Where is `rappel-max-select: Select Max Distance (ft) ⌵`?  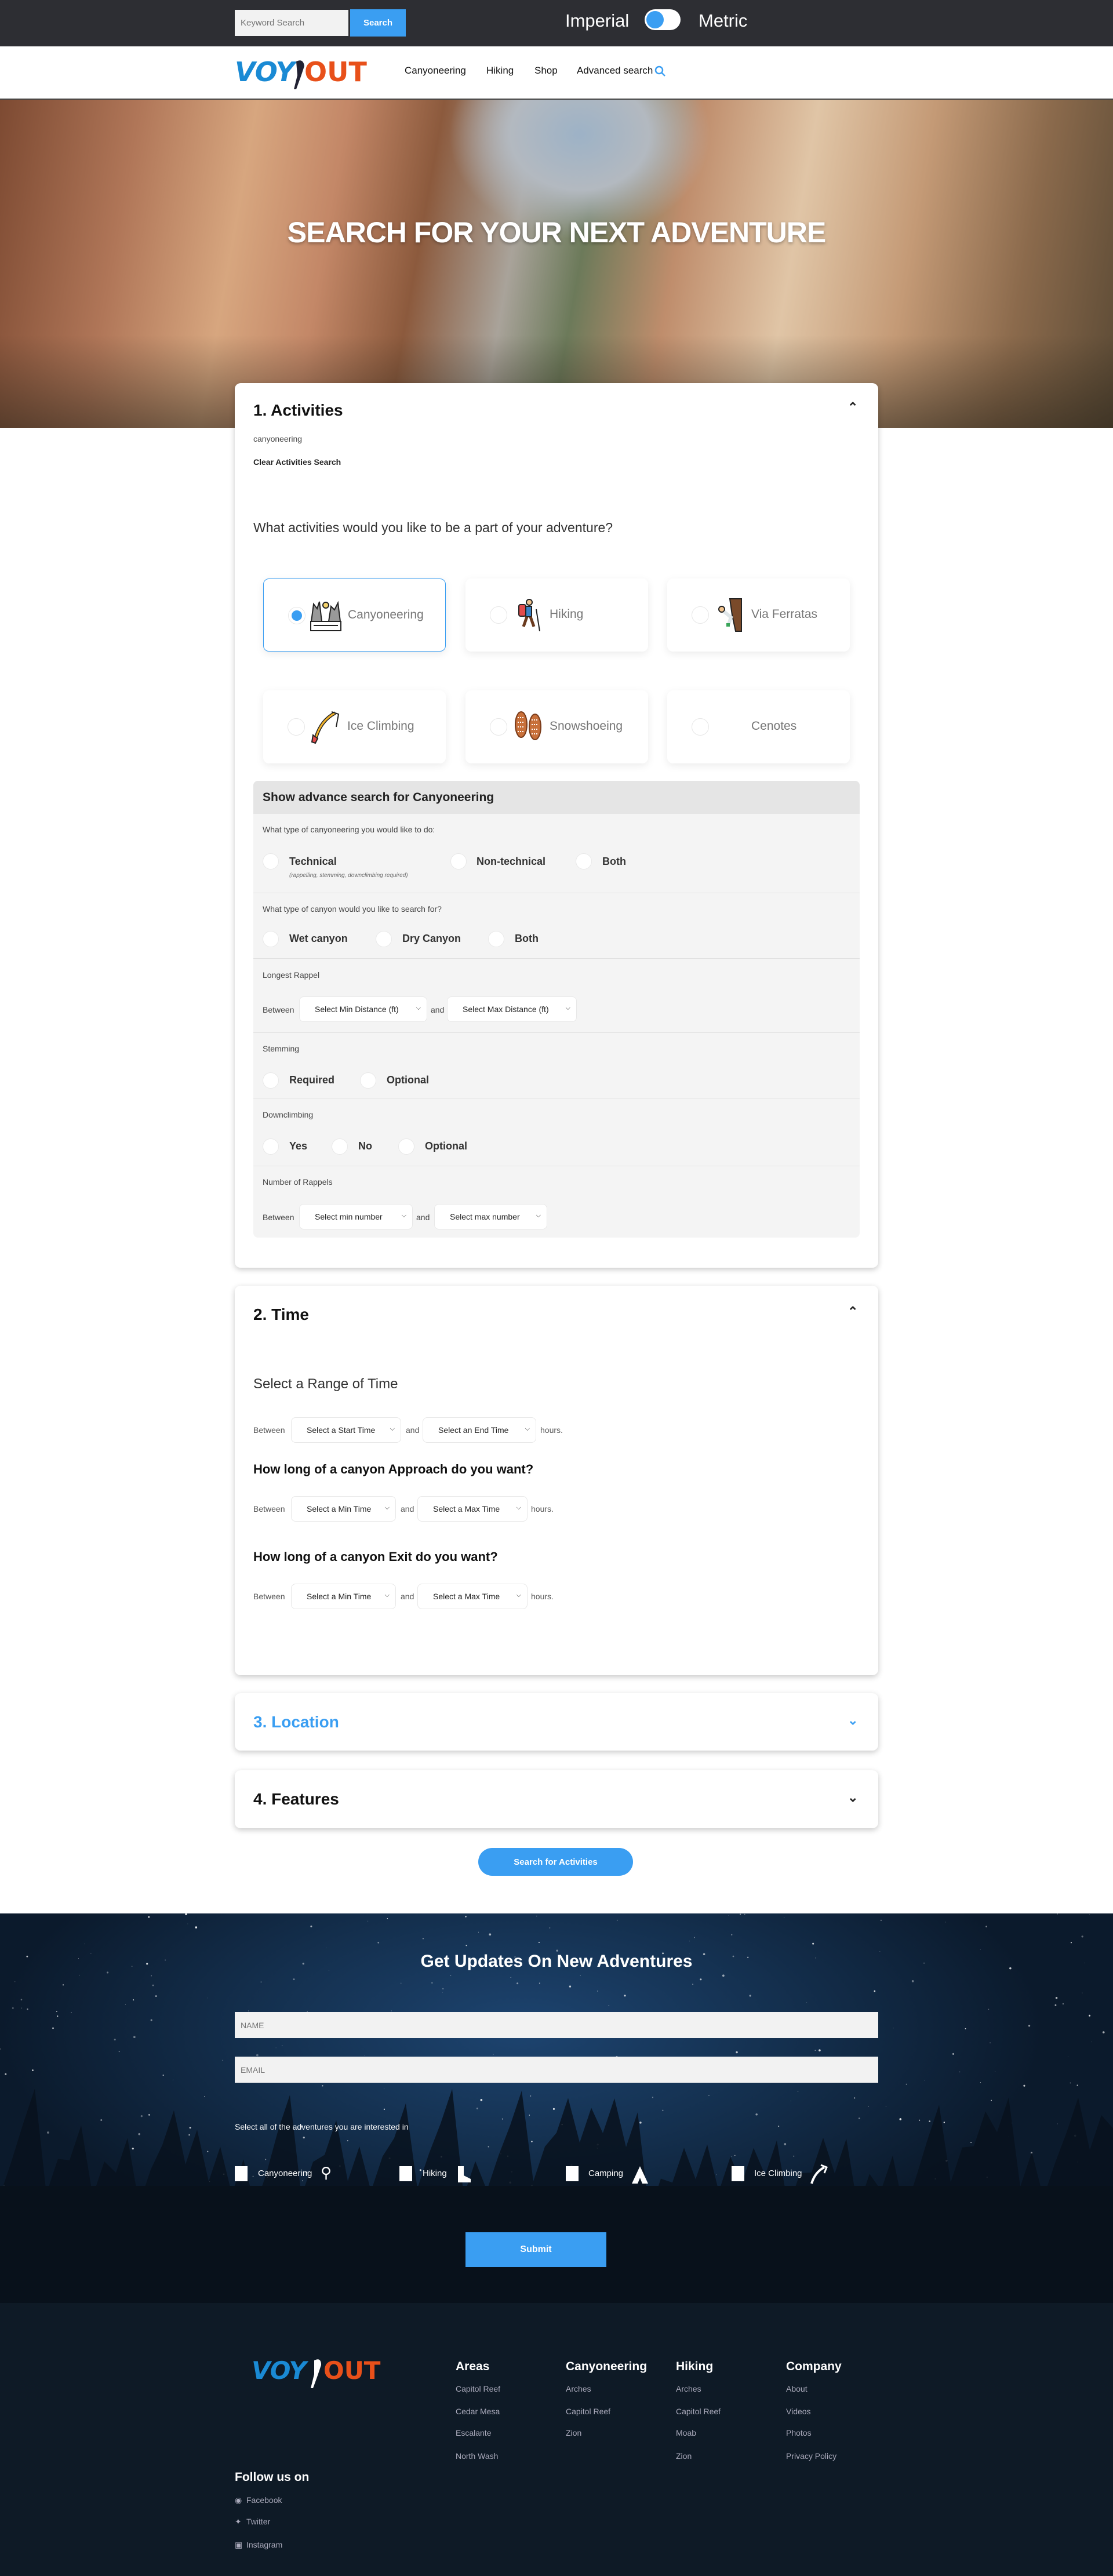
rappel-max-select: Select Max Distance (ft) ⌵ is located at coordinates (512, 1009).